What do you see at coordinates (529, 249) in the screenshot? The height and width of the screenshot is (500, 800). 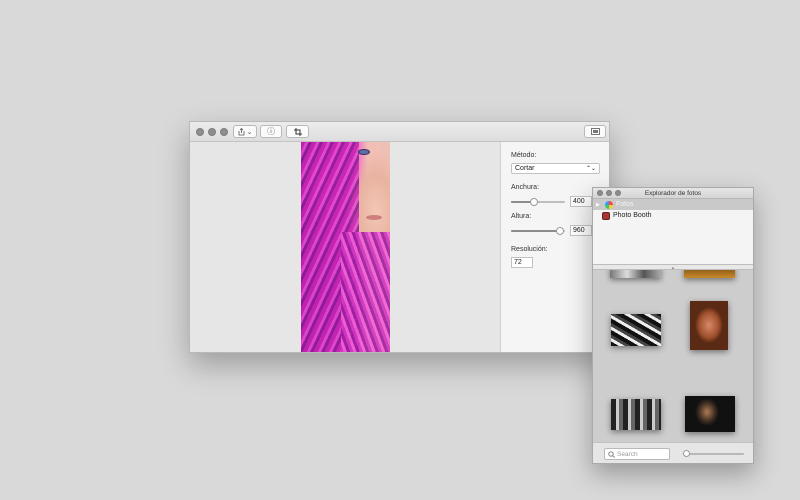 I see `resolution-label: Resolución:` at bounding box center [529, 249].